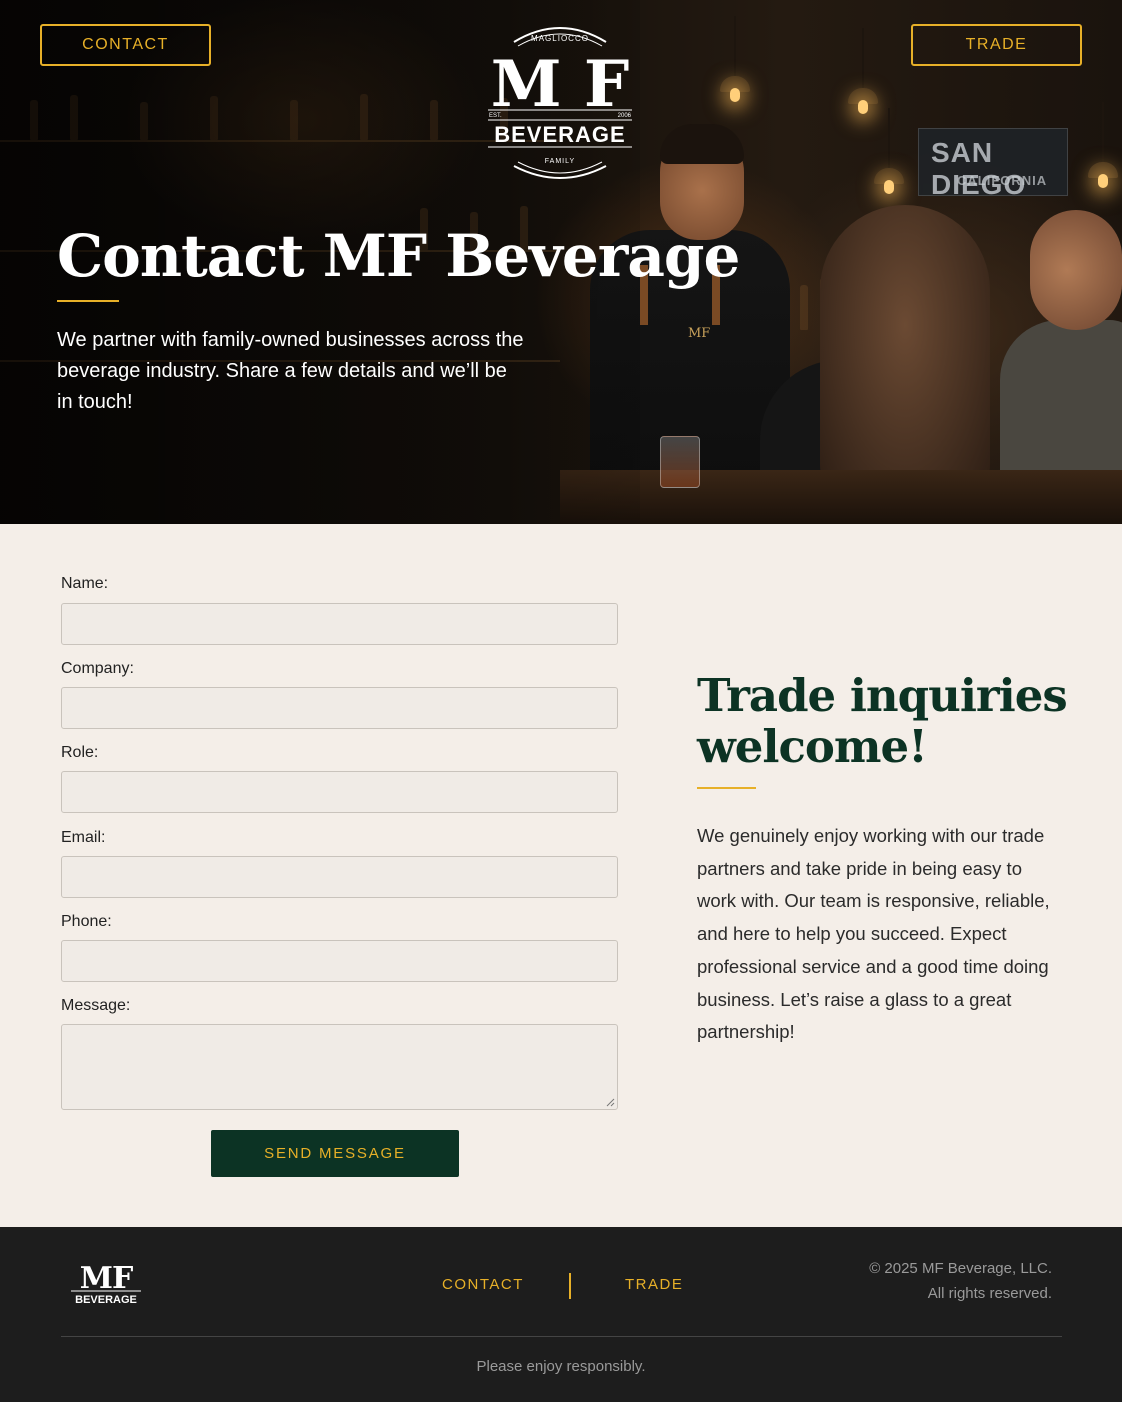  Describe the element at coordinates (398, 256) in the screenshot. I see `page-title: Contact MF Beverage` at that location.